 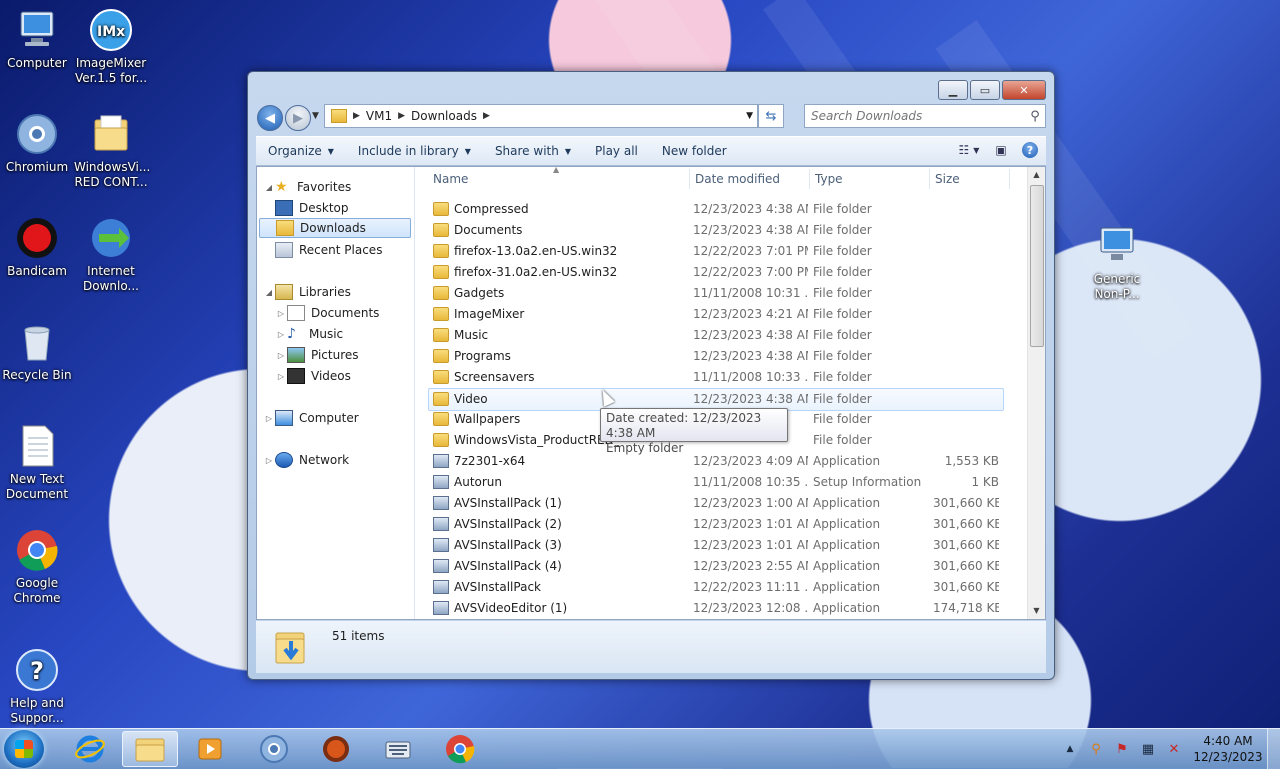 What do you see at coordinates (317, 355) in the screenshot?
I see `nav-pictures: ▷ Pictures` at bounding box center [317, 355].